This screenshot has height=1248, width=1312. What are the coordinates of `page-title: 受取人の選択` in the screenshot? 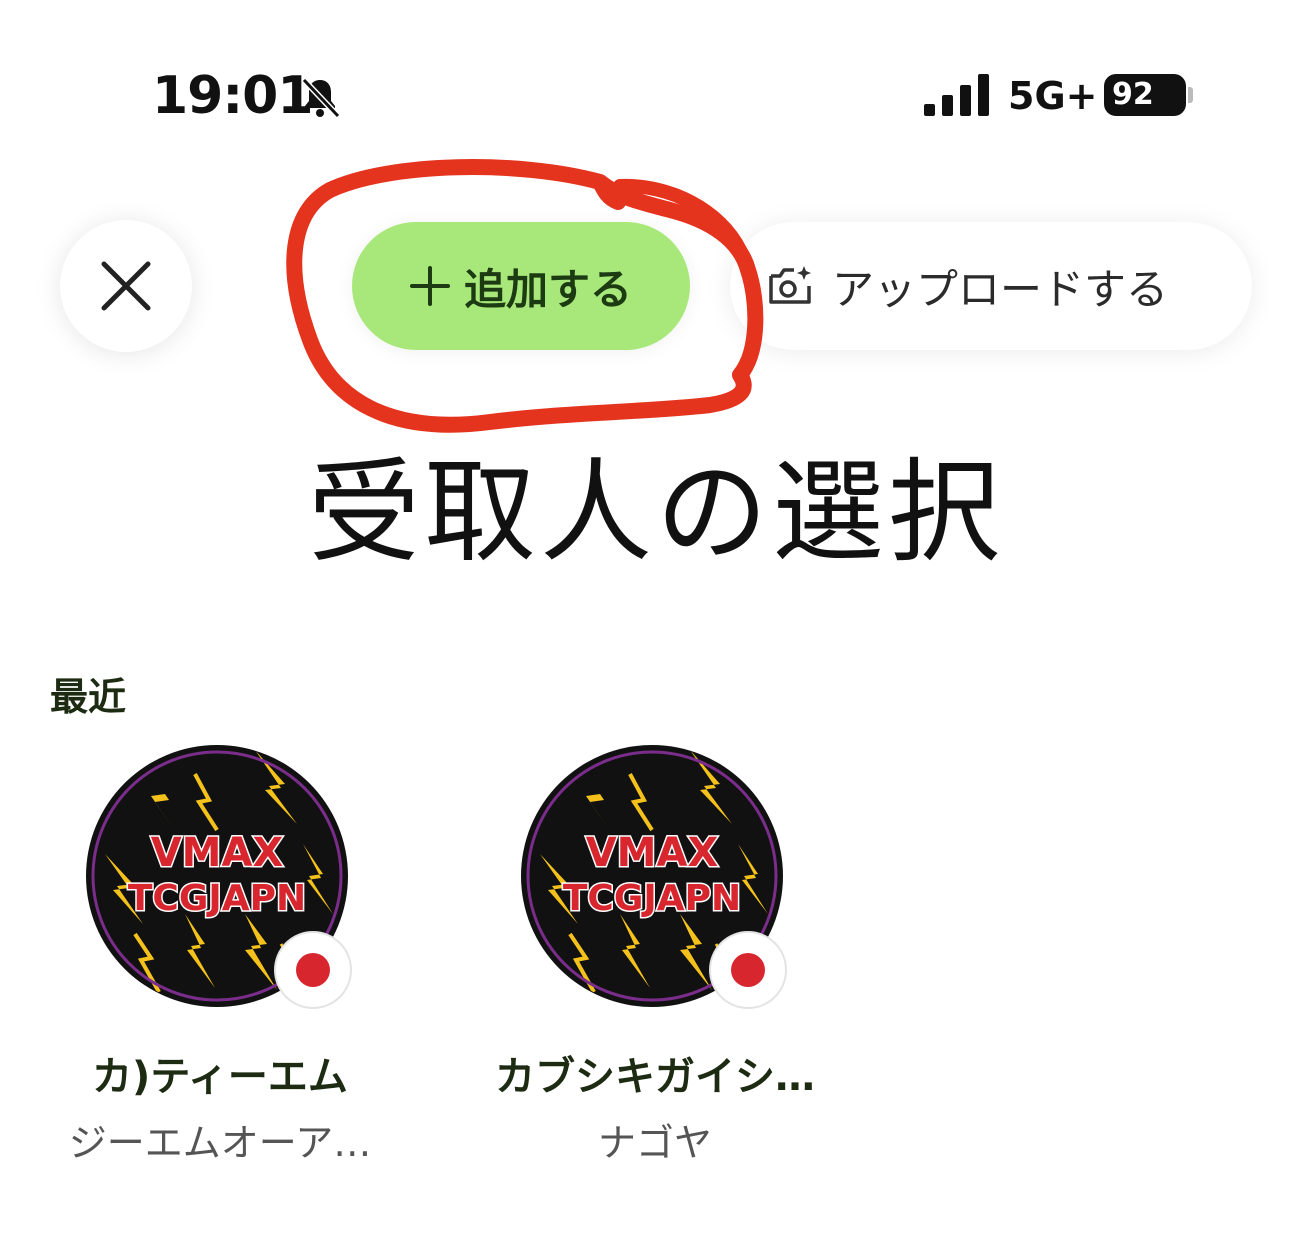 It's located at (656, 513).